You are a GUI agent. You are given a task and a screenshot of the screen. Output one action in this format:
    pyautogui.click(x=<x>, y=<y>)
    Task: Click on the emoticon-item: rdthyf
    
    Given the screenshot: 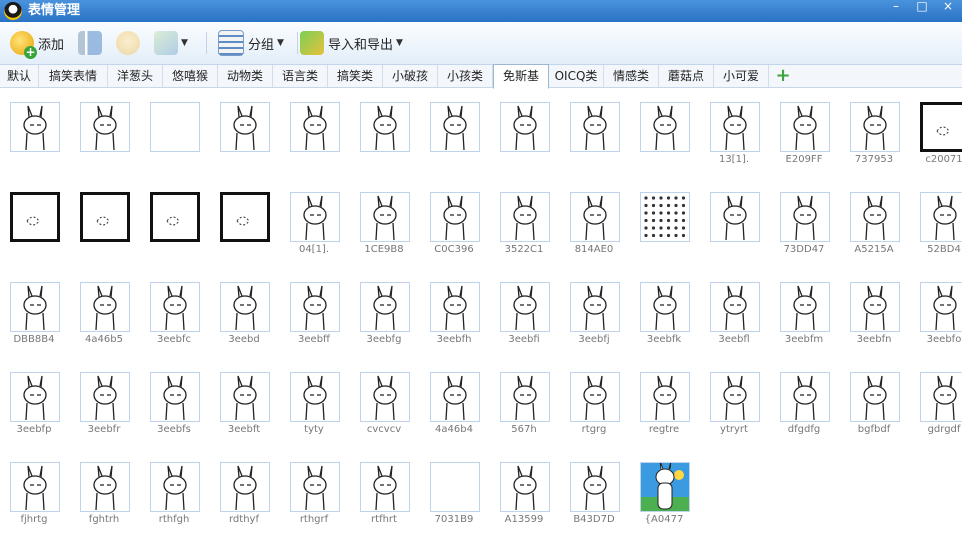 What is the action you would take?
    pyautogui.click(x=240, y=486)
    